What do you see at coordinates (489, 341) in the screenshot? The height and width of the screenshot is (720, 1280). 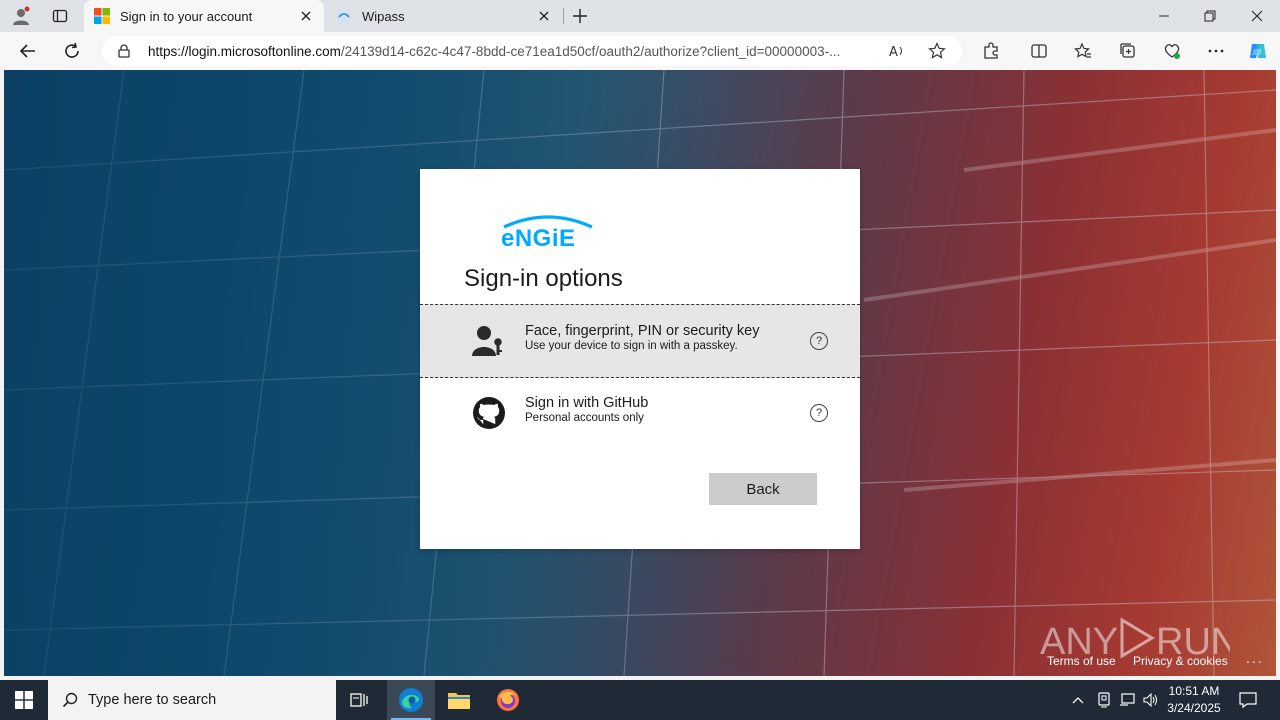 I see `passkey-icon` at bounding box center [489, 341].